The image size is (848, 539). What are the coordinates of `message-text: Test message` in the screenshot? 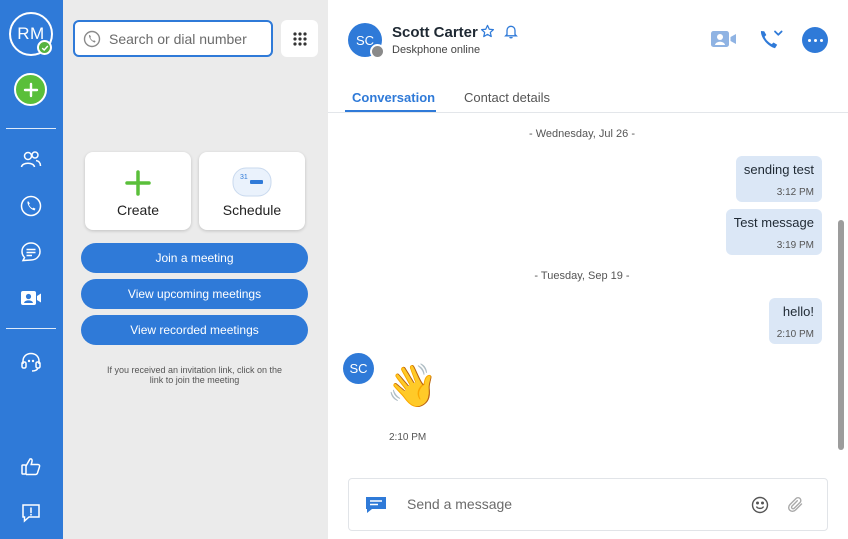 It's located at (773, 222).